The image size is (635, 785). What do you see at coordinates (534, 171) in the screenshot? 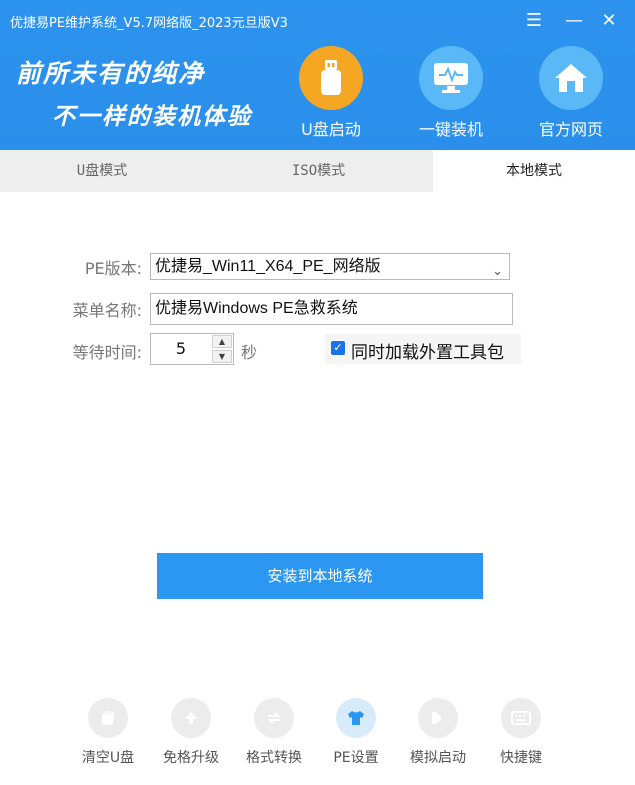
I see `tab-local-mode: 本地模式` at bounding box center [534, 171].